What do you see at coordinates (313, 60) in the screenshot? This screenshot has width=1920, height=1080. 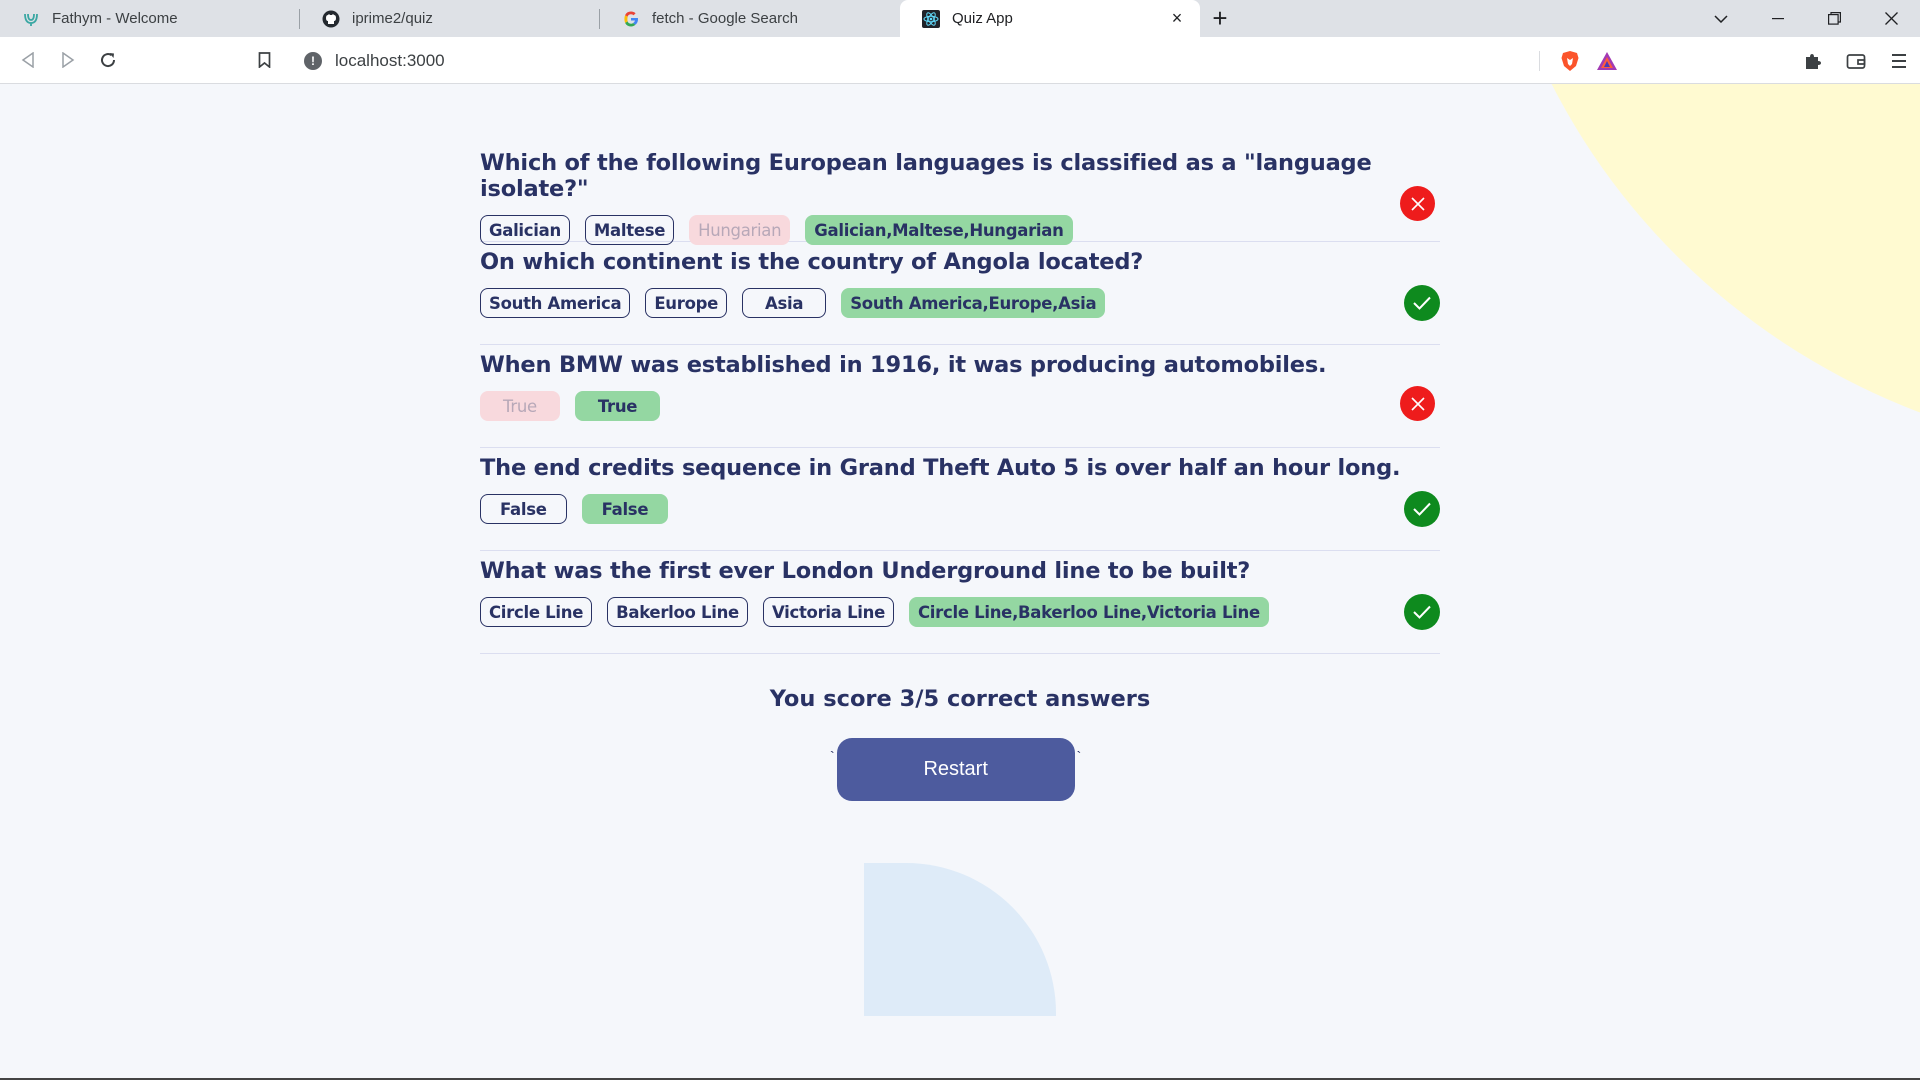 I see `site-info-icon: !` at bounding box center [313, 60].